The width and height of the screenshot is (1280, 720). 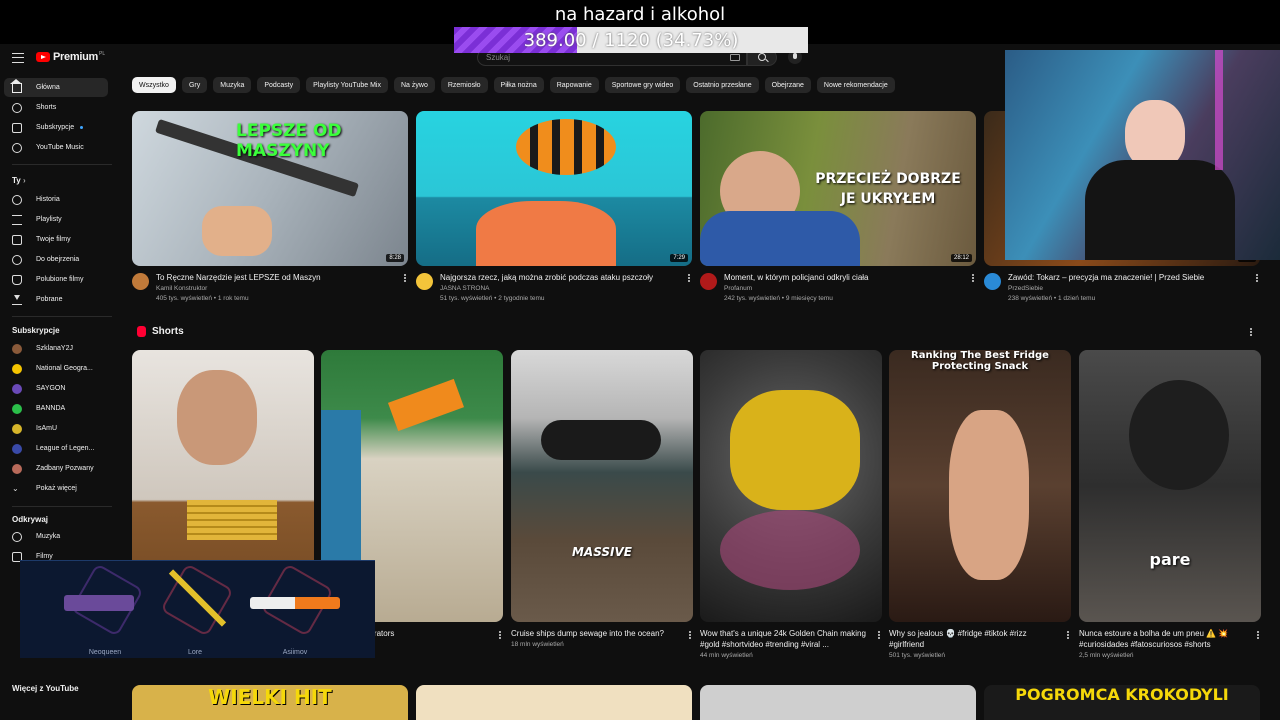 I want to click on sidebar-you-heading: Ty ›, so click(x=19, y=180).